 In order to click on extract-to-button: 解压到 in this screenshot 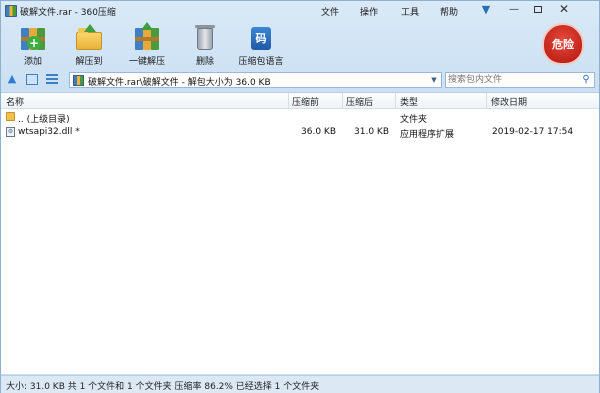, I will do `click(89, 44)`.